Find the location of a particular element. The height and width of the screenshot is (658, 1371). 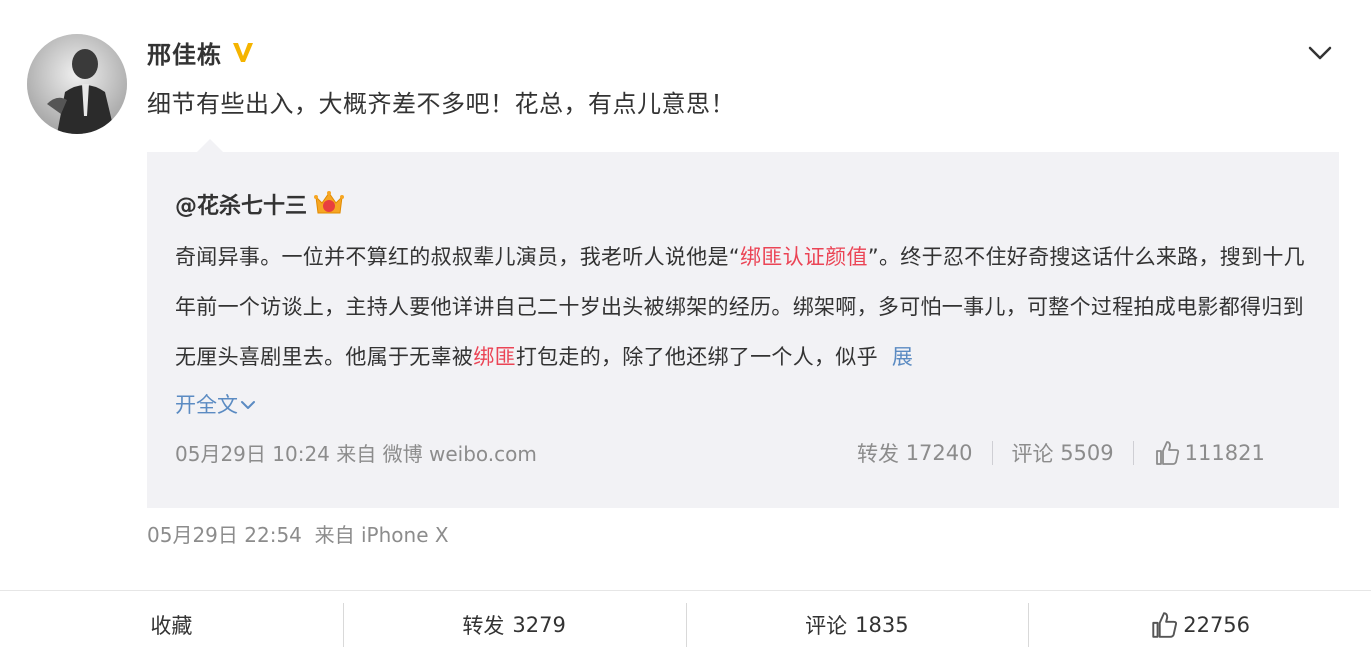

expand-full-text-label: 开全文 is located at coordinates (206, 405).